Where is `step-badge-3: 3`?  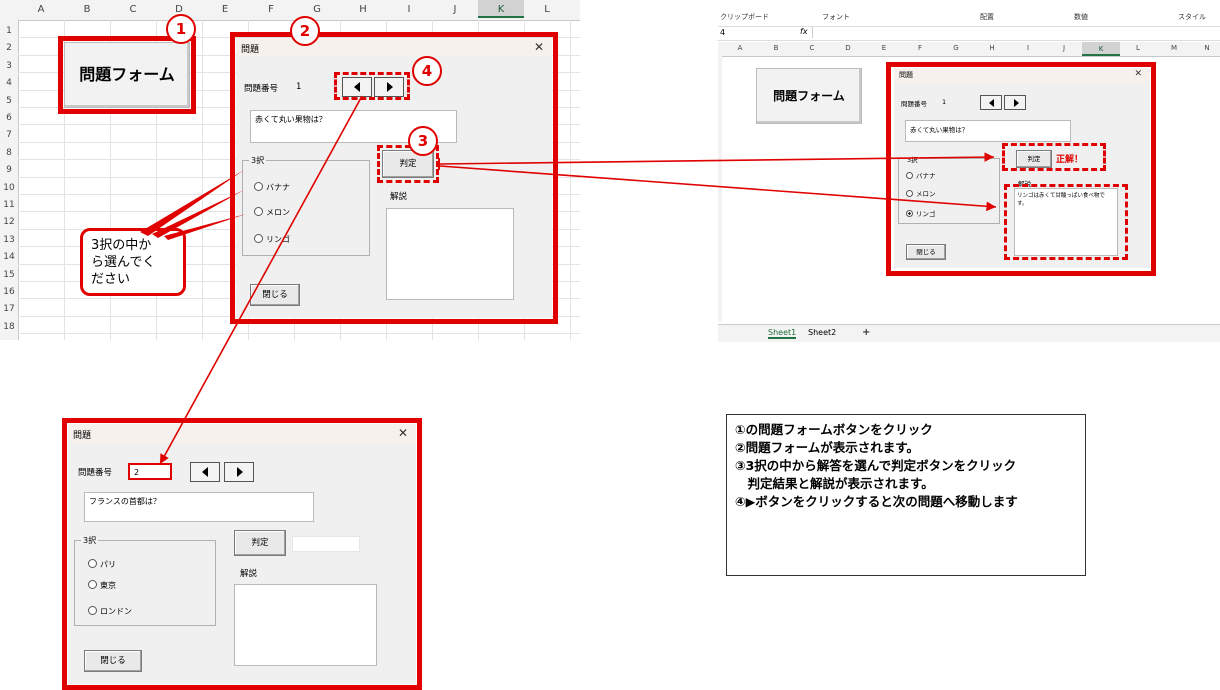 step-badge-3: 3 is located at coordinates (423, 141).